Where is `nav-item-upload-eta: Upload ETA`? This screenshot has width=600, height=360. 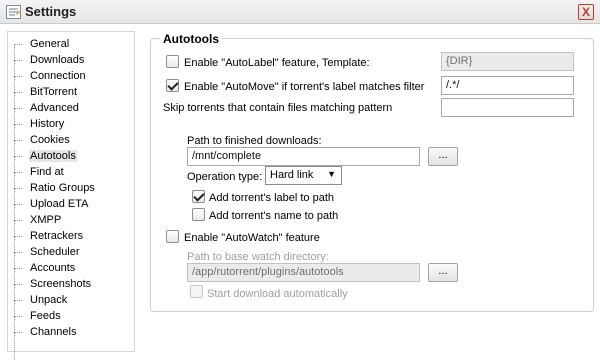
nav-item-upload-eta: Upload ETA is located at coordinates (71, 205).